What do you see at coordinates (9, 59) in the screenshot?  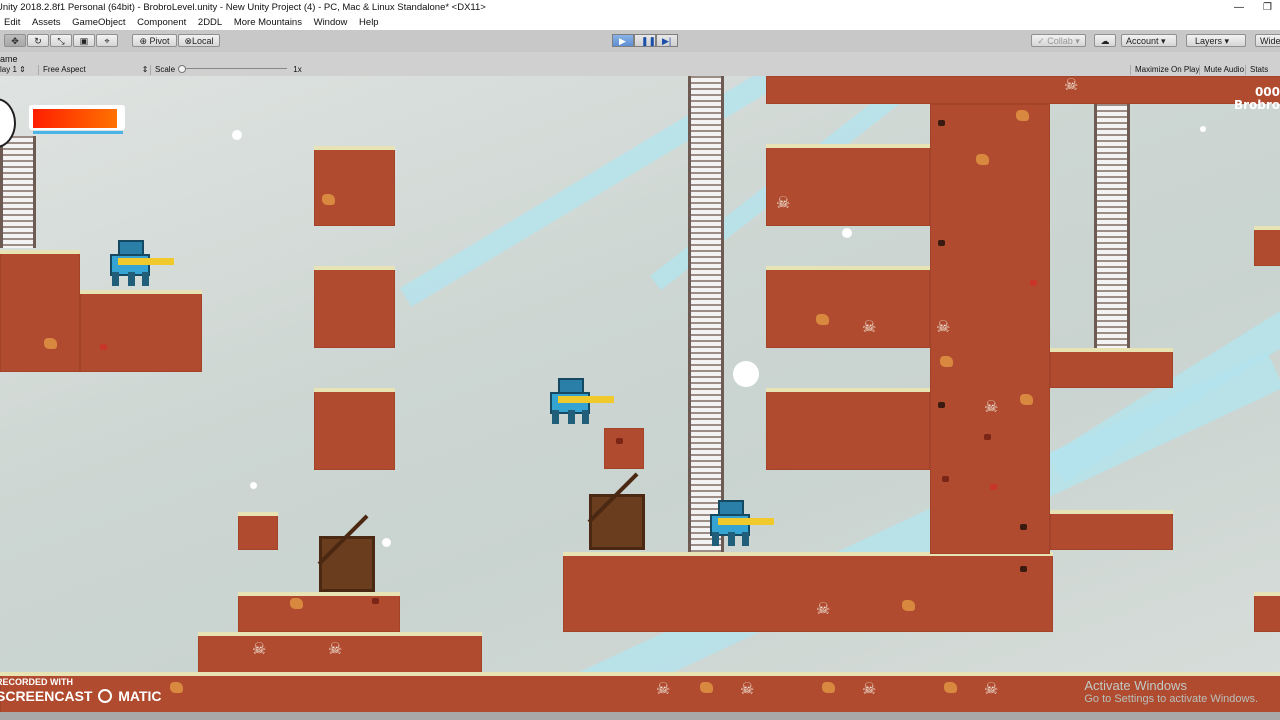 I see `game-tab: ame` at bounding box center [9, 59].